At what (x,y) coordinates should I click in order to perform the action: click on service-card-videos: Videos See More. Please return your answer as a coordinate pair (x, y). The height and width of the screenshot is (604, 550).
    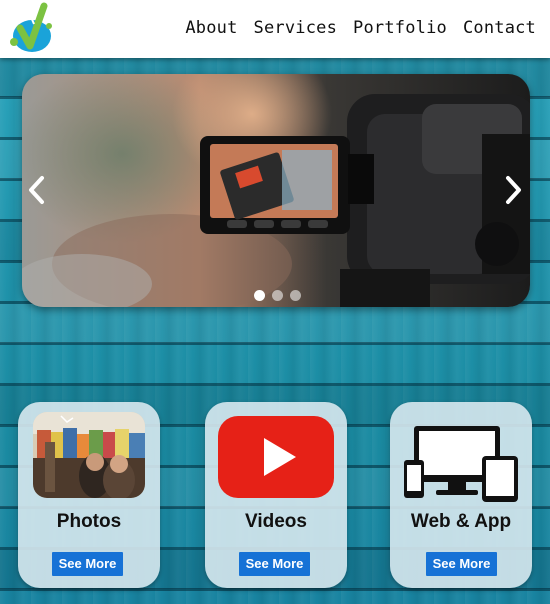
    Looking at the image, I should click on (276, 495).